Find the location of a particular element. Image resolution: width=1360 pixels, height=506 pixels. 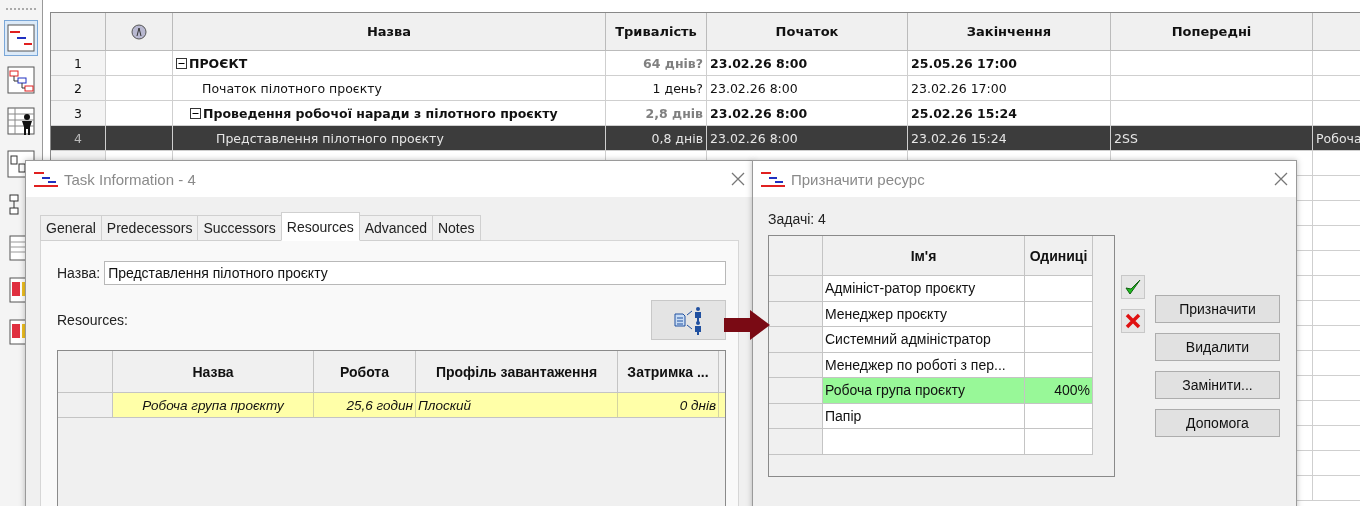

assign-resources-button is located at coordinates (688, 320).